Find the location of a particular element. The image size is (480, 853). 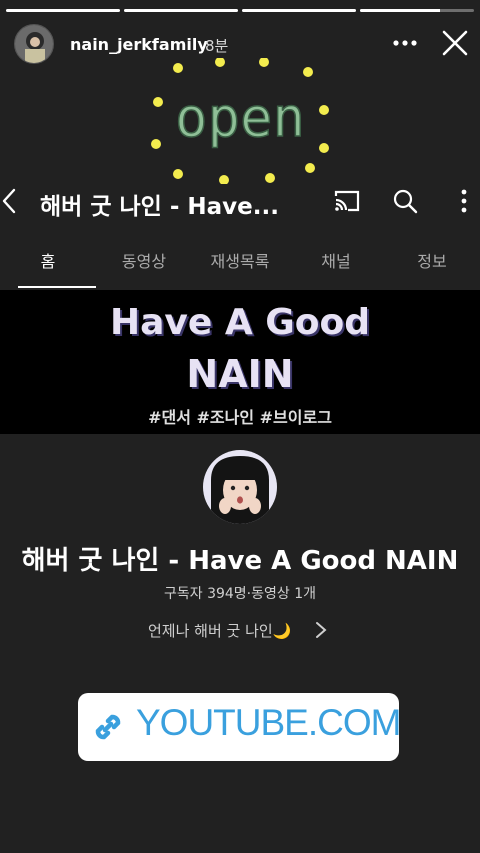

open-sticker: open is located at coordinates (240, 121).